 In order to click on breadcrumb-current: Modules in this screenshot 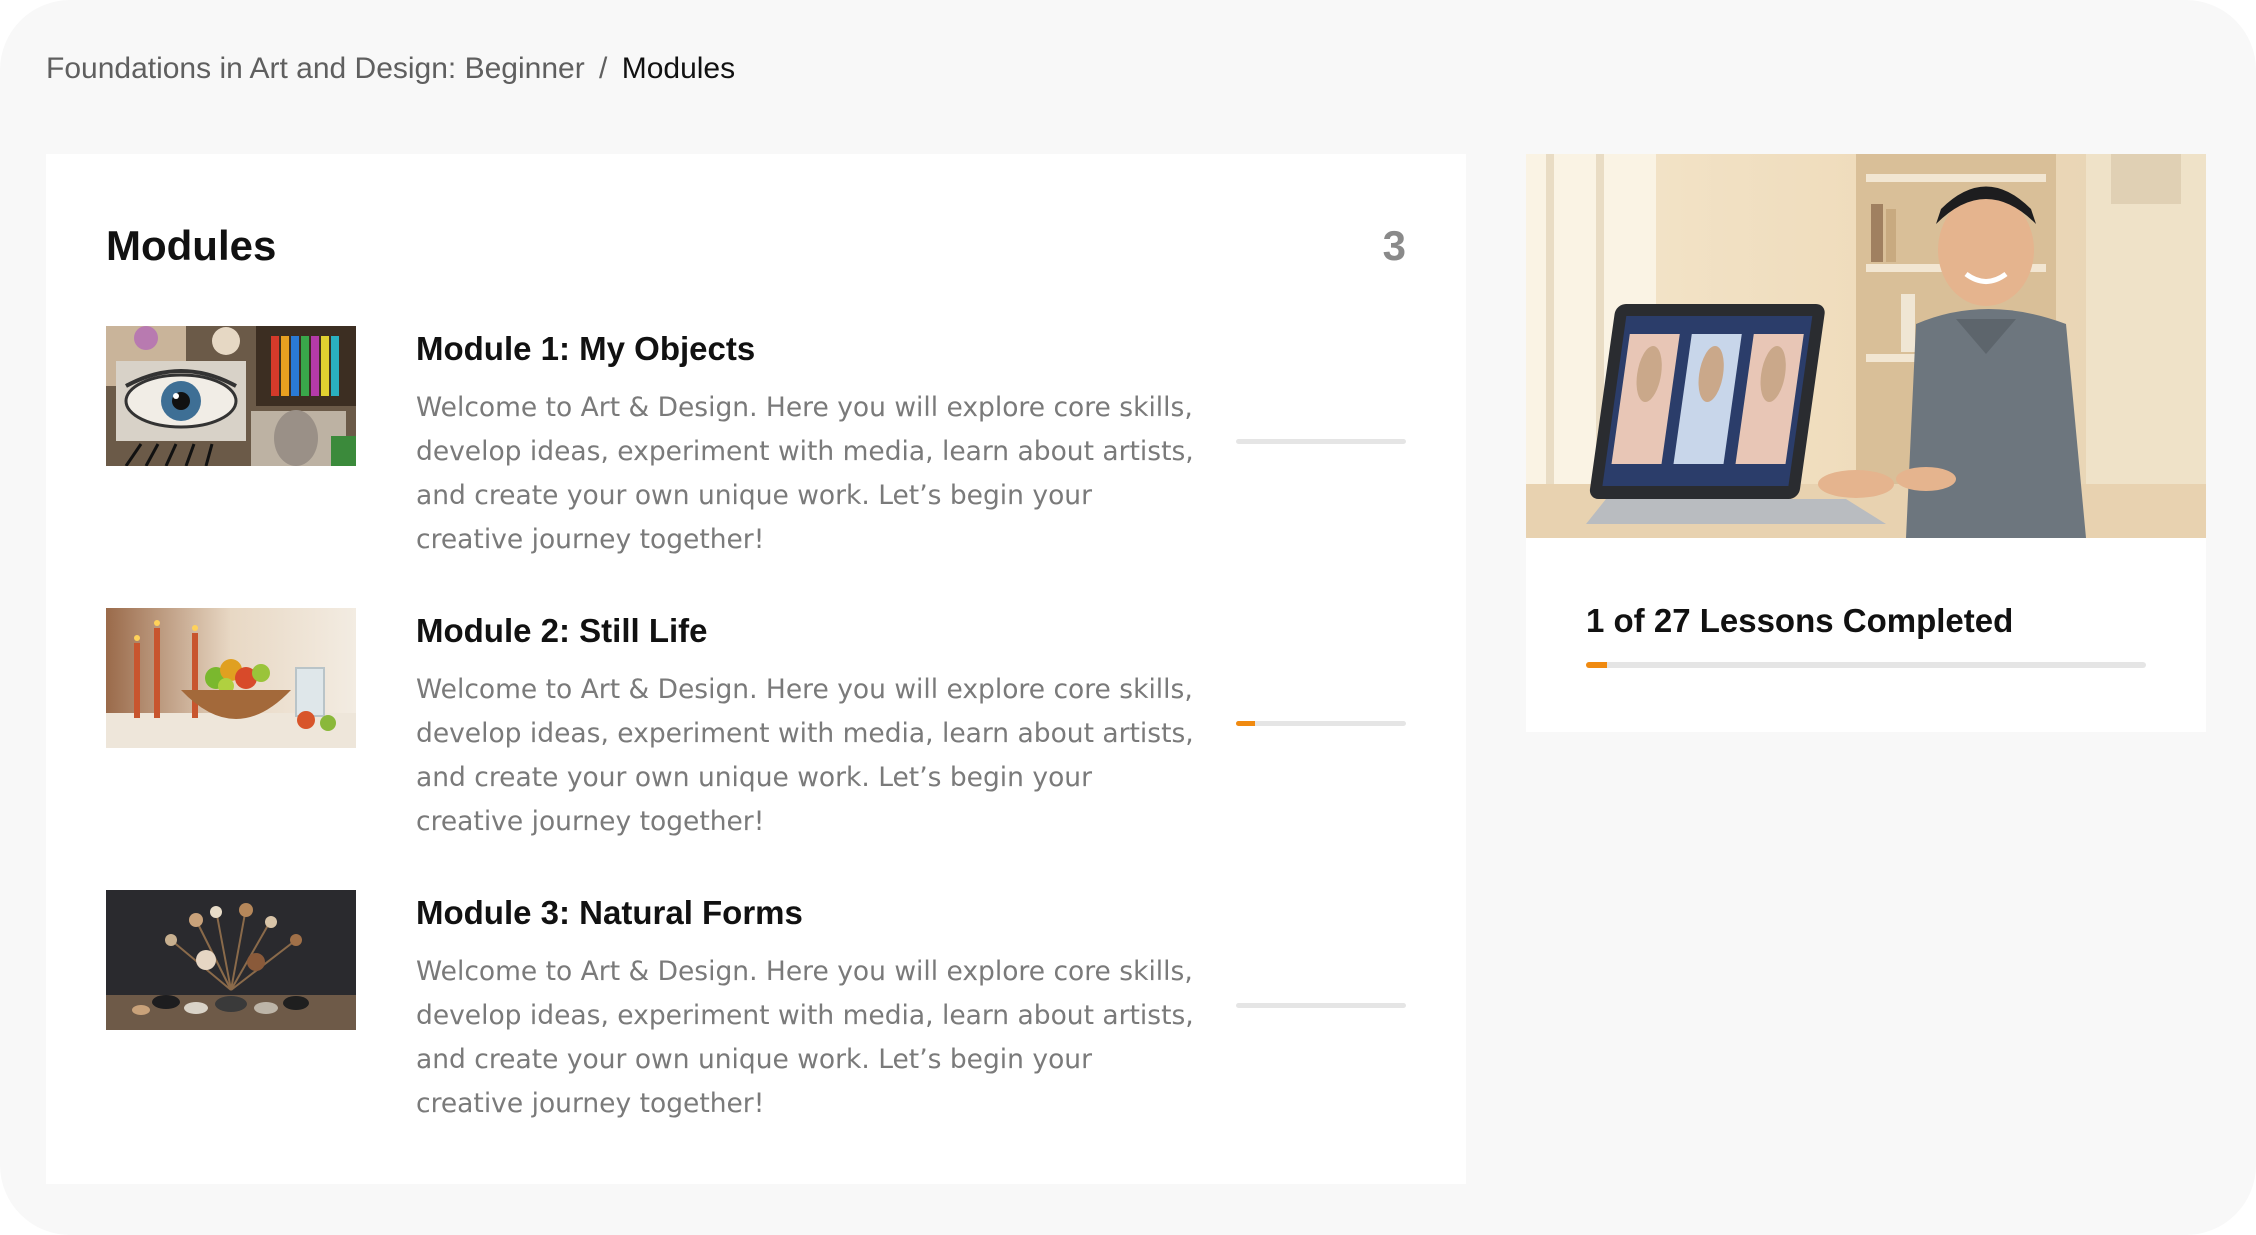, I will do `click(678, 68)`.